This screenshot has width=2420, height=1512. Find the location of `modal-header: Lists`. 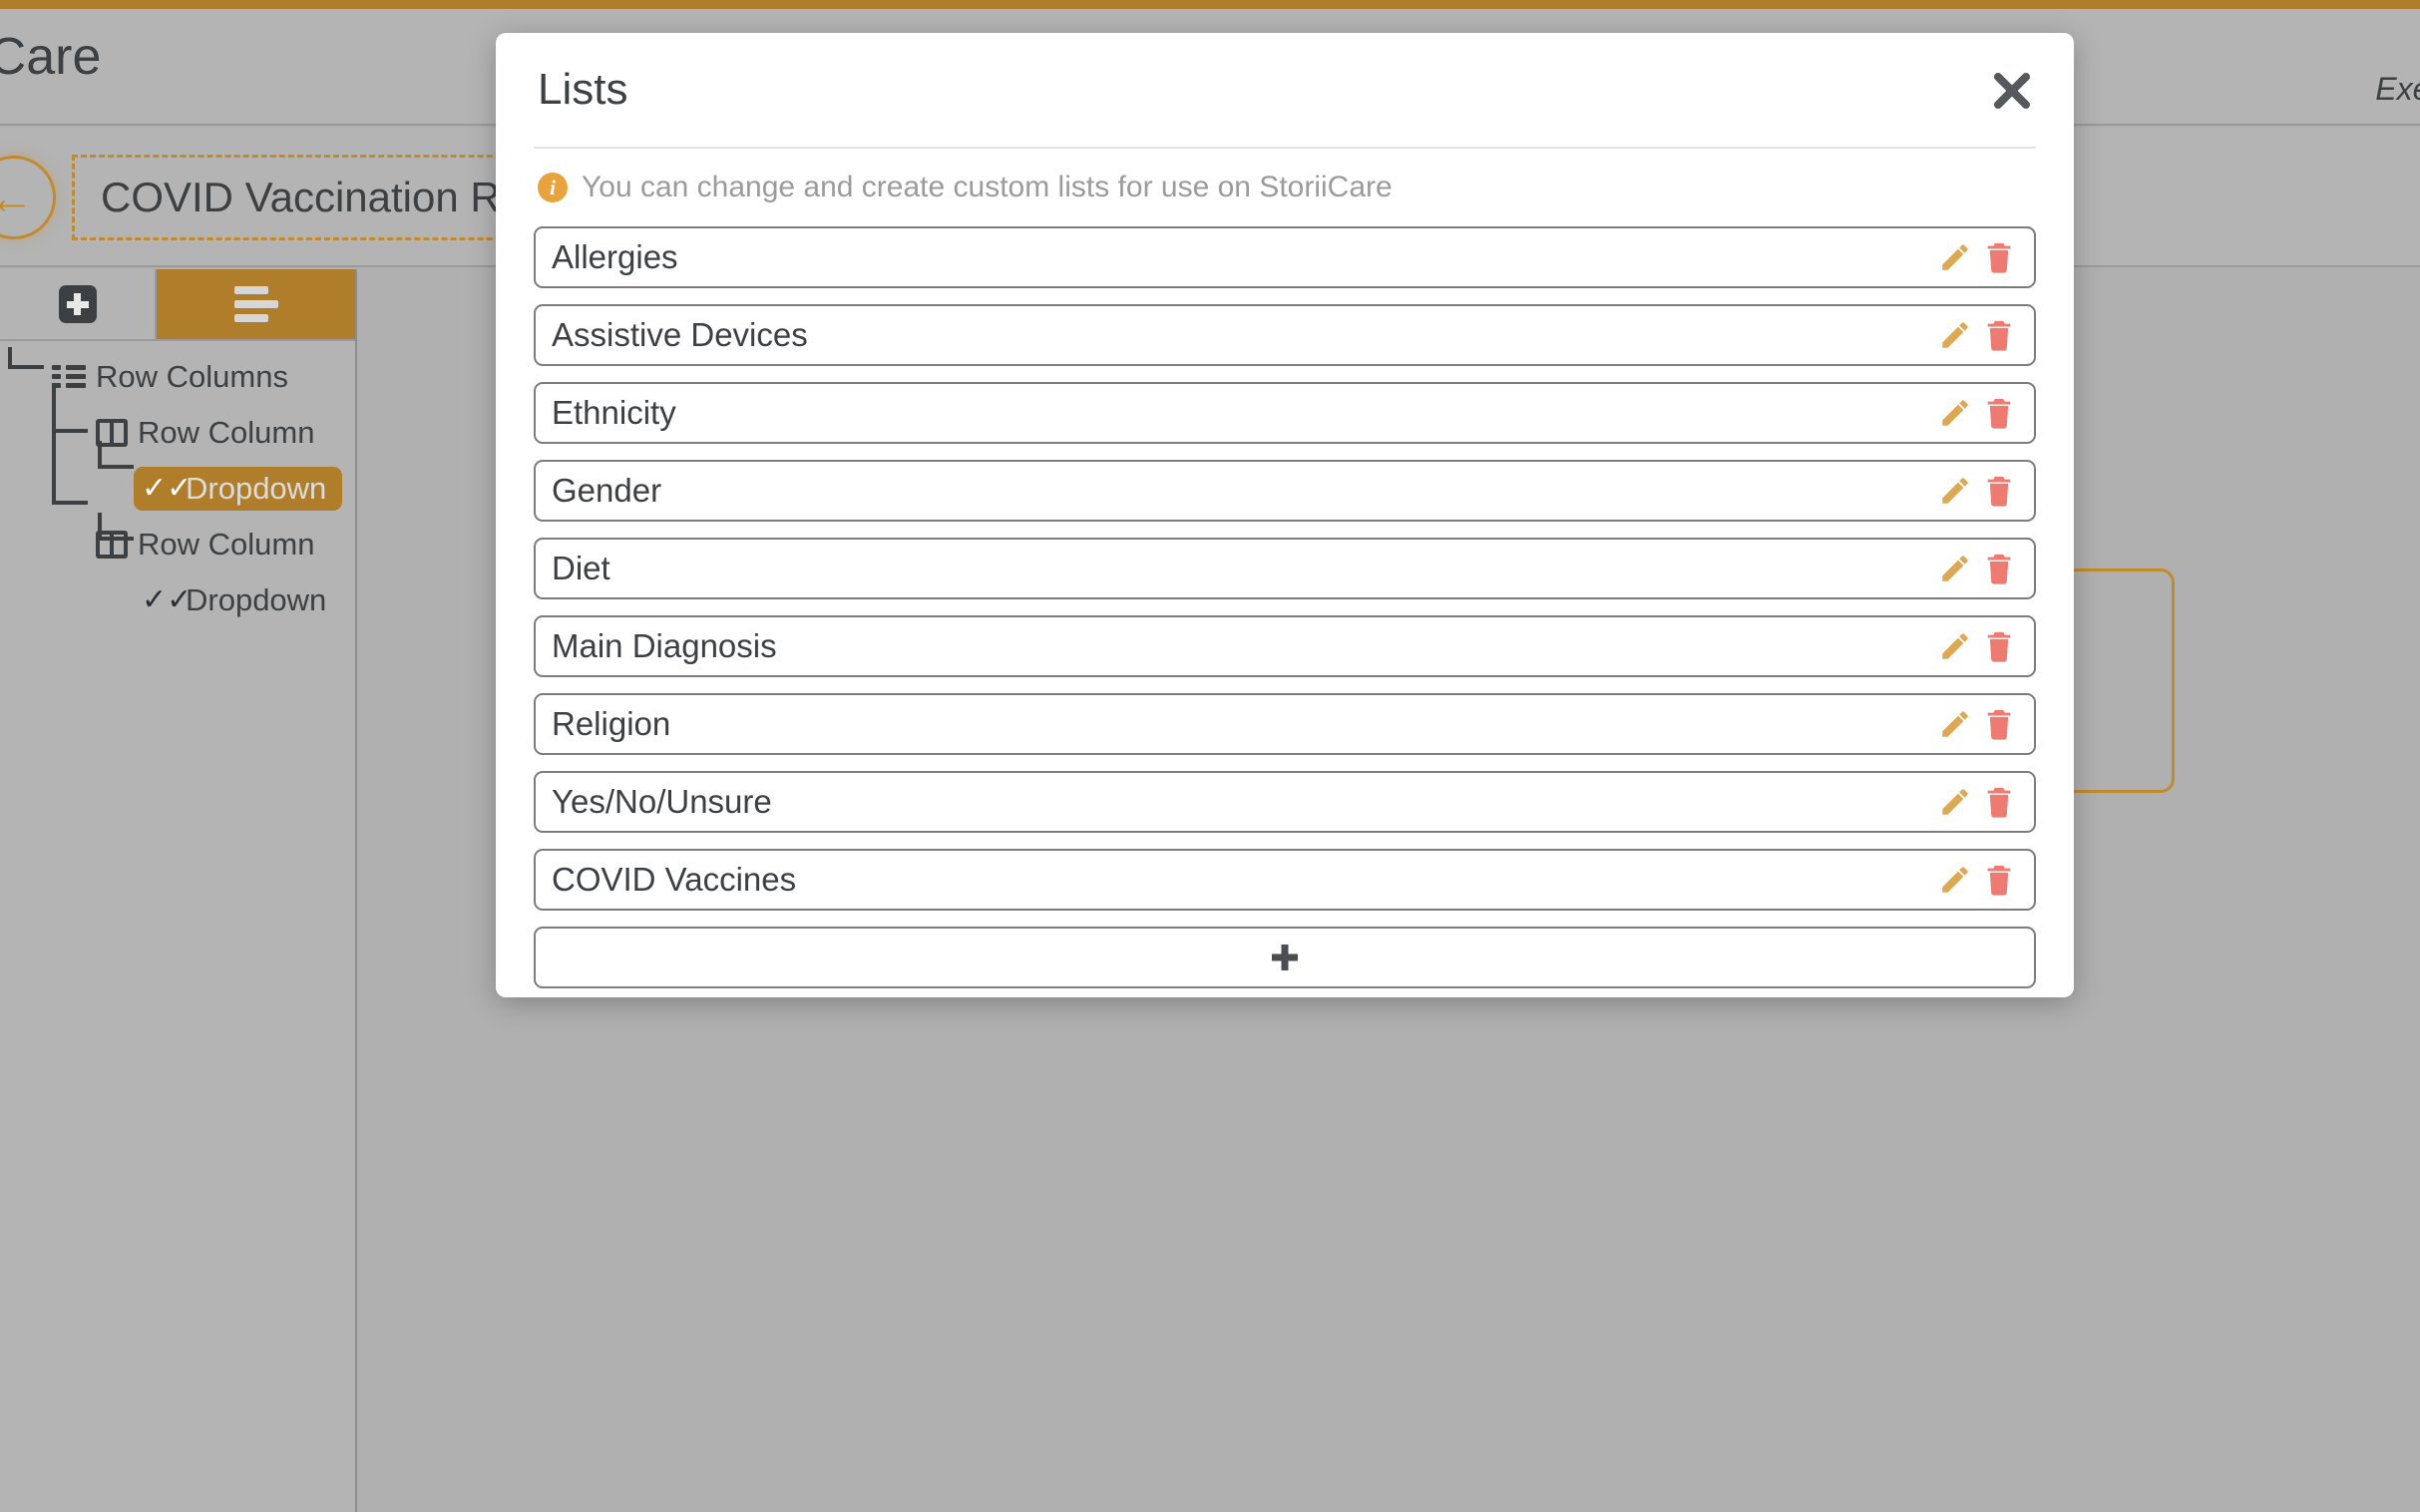

modal-header: Lists is located at coordinates (1285, 90).